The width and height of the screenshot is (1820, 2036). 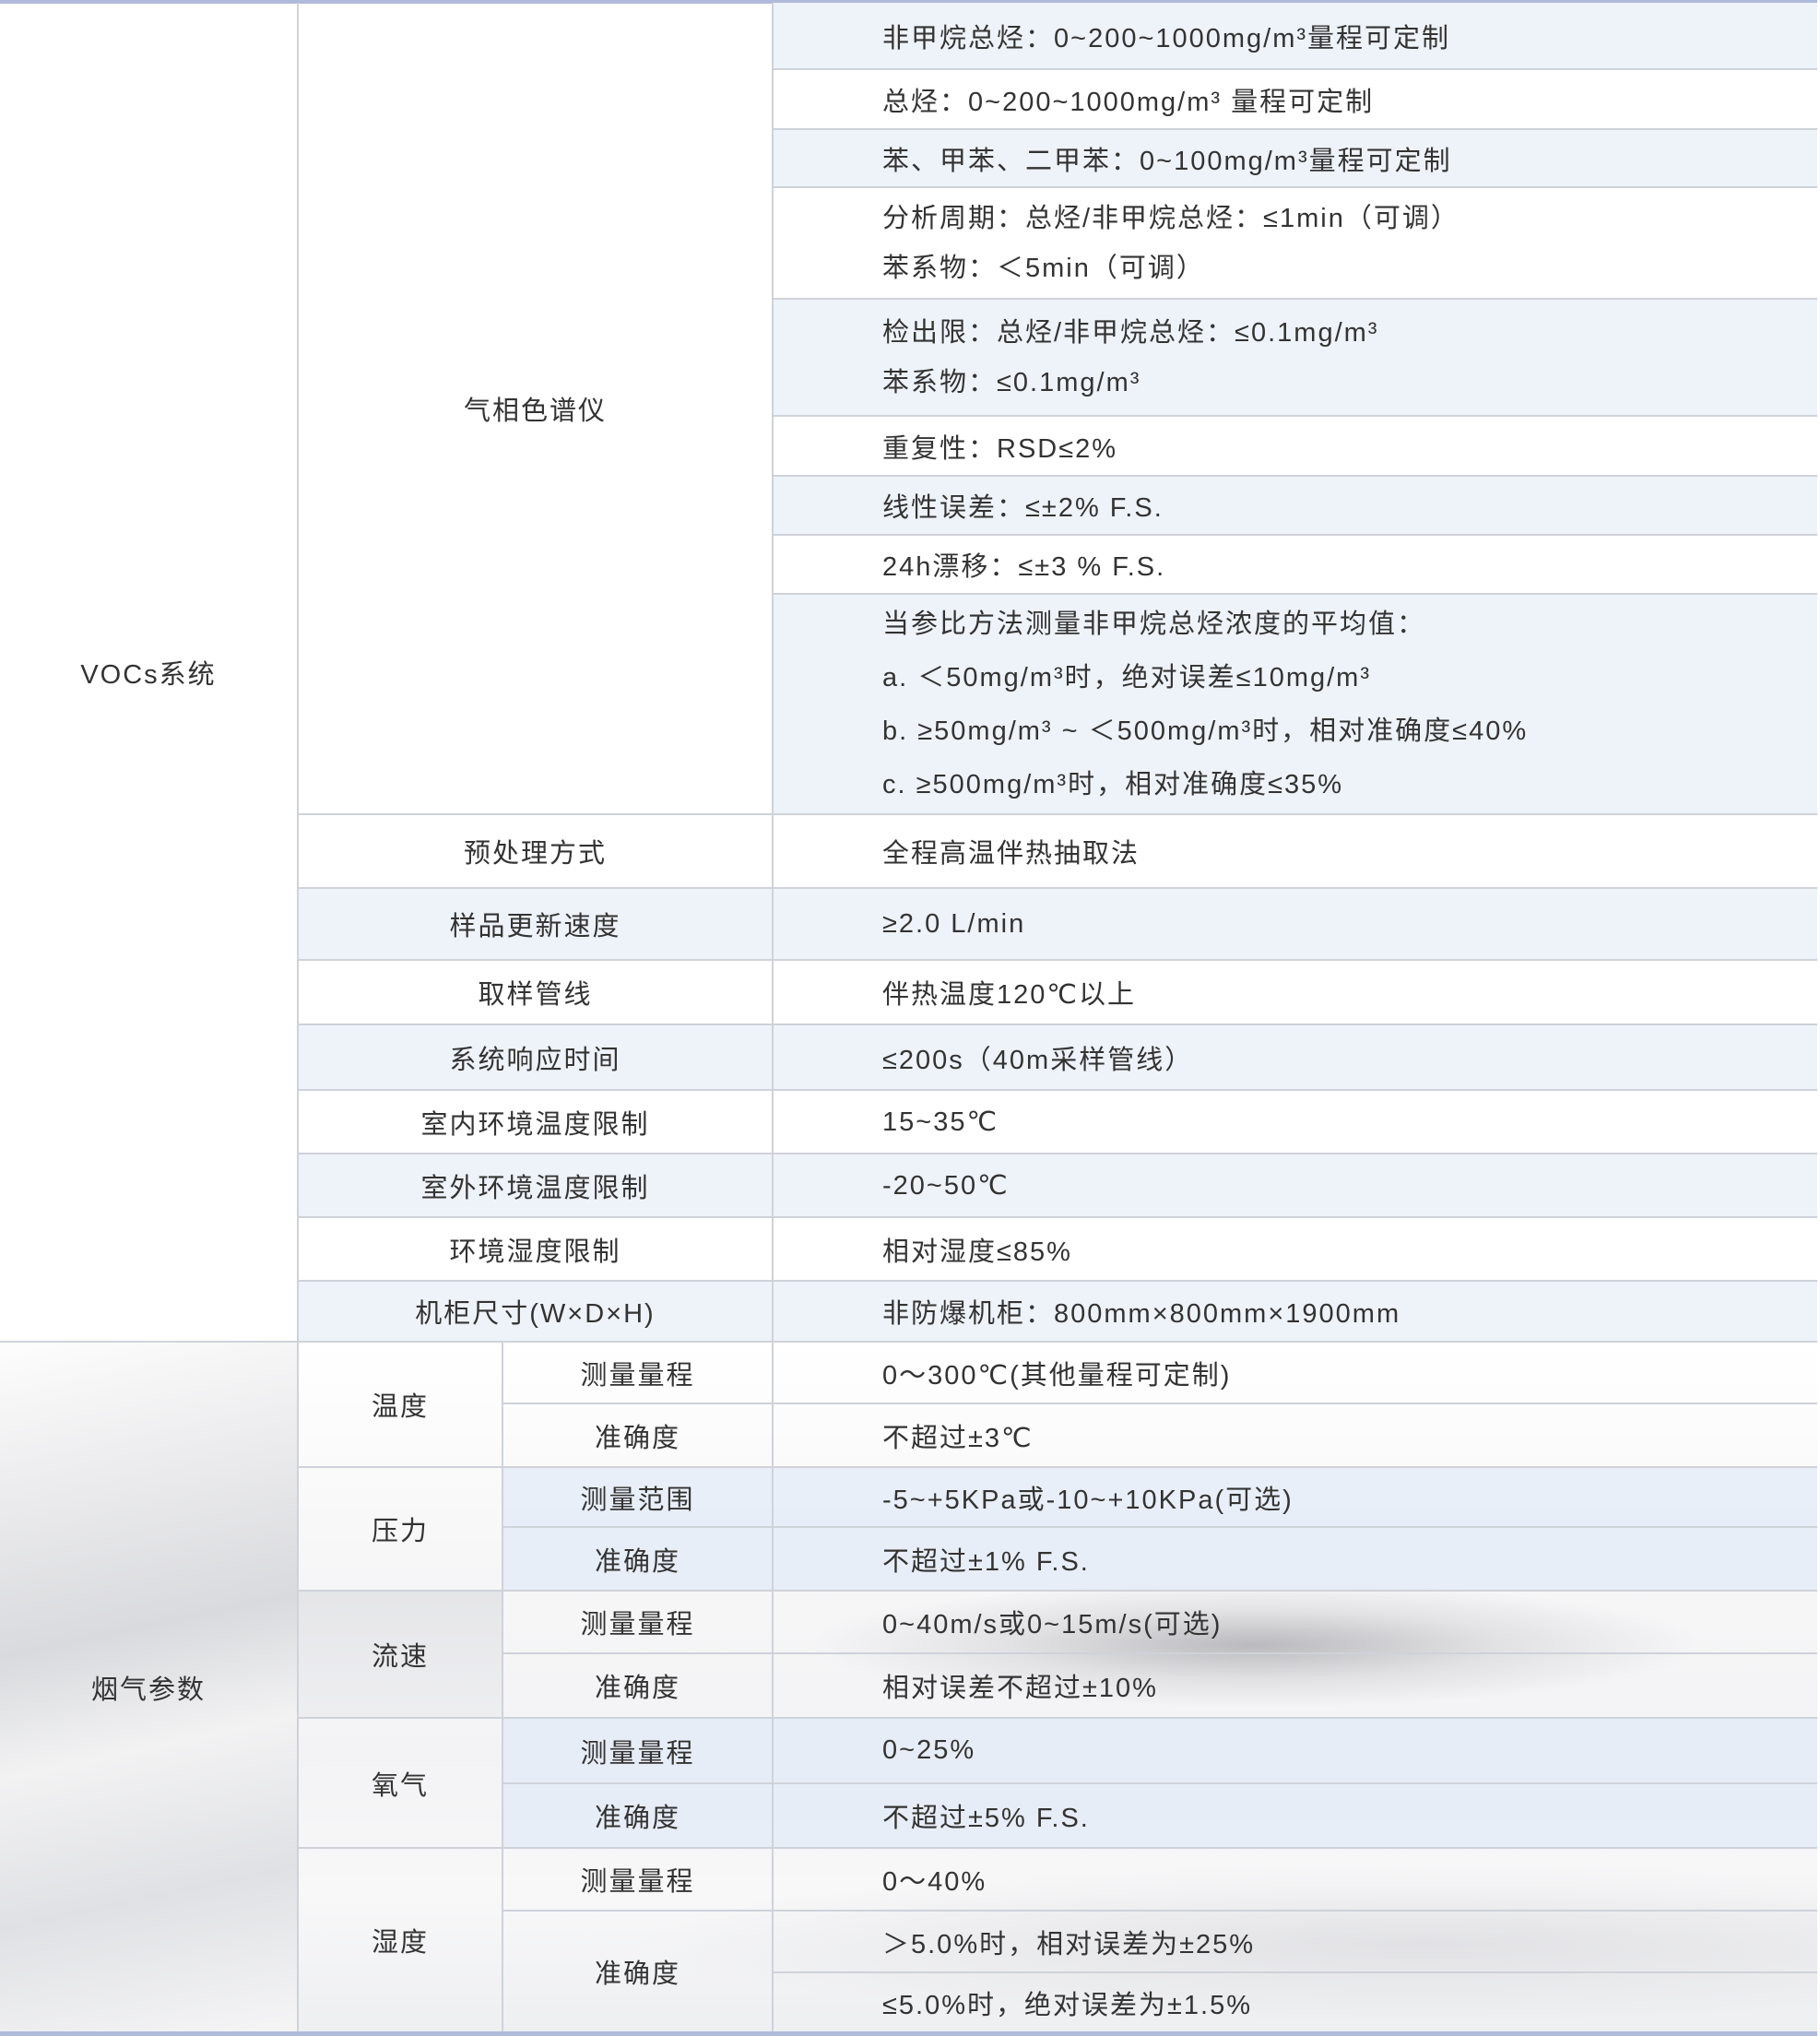 I want to click on row-label-text: 机柜尺寸(W×D×H), so click(x=535, y=1314).